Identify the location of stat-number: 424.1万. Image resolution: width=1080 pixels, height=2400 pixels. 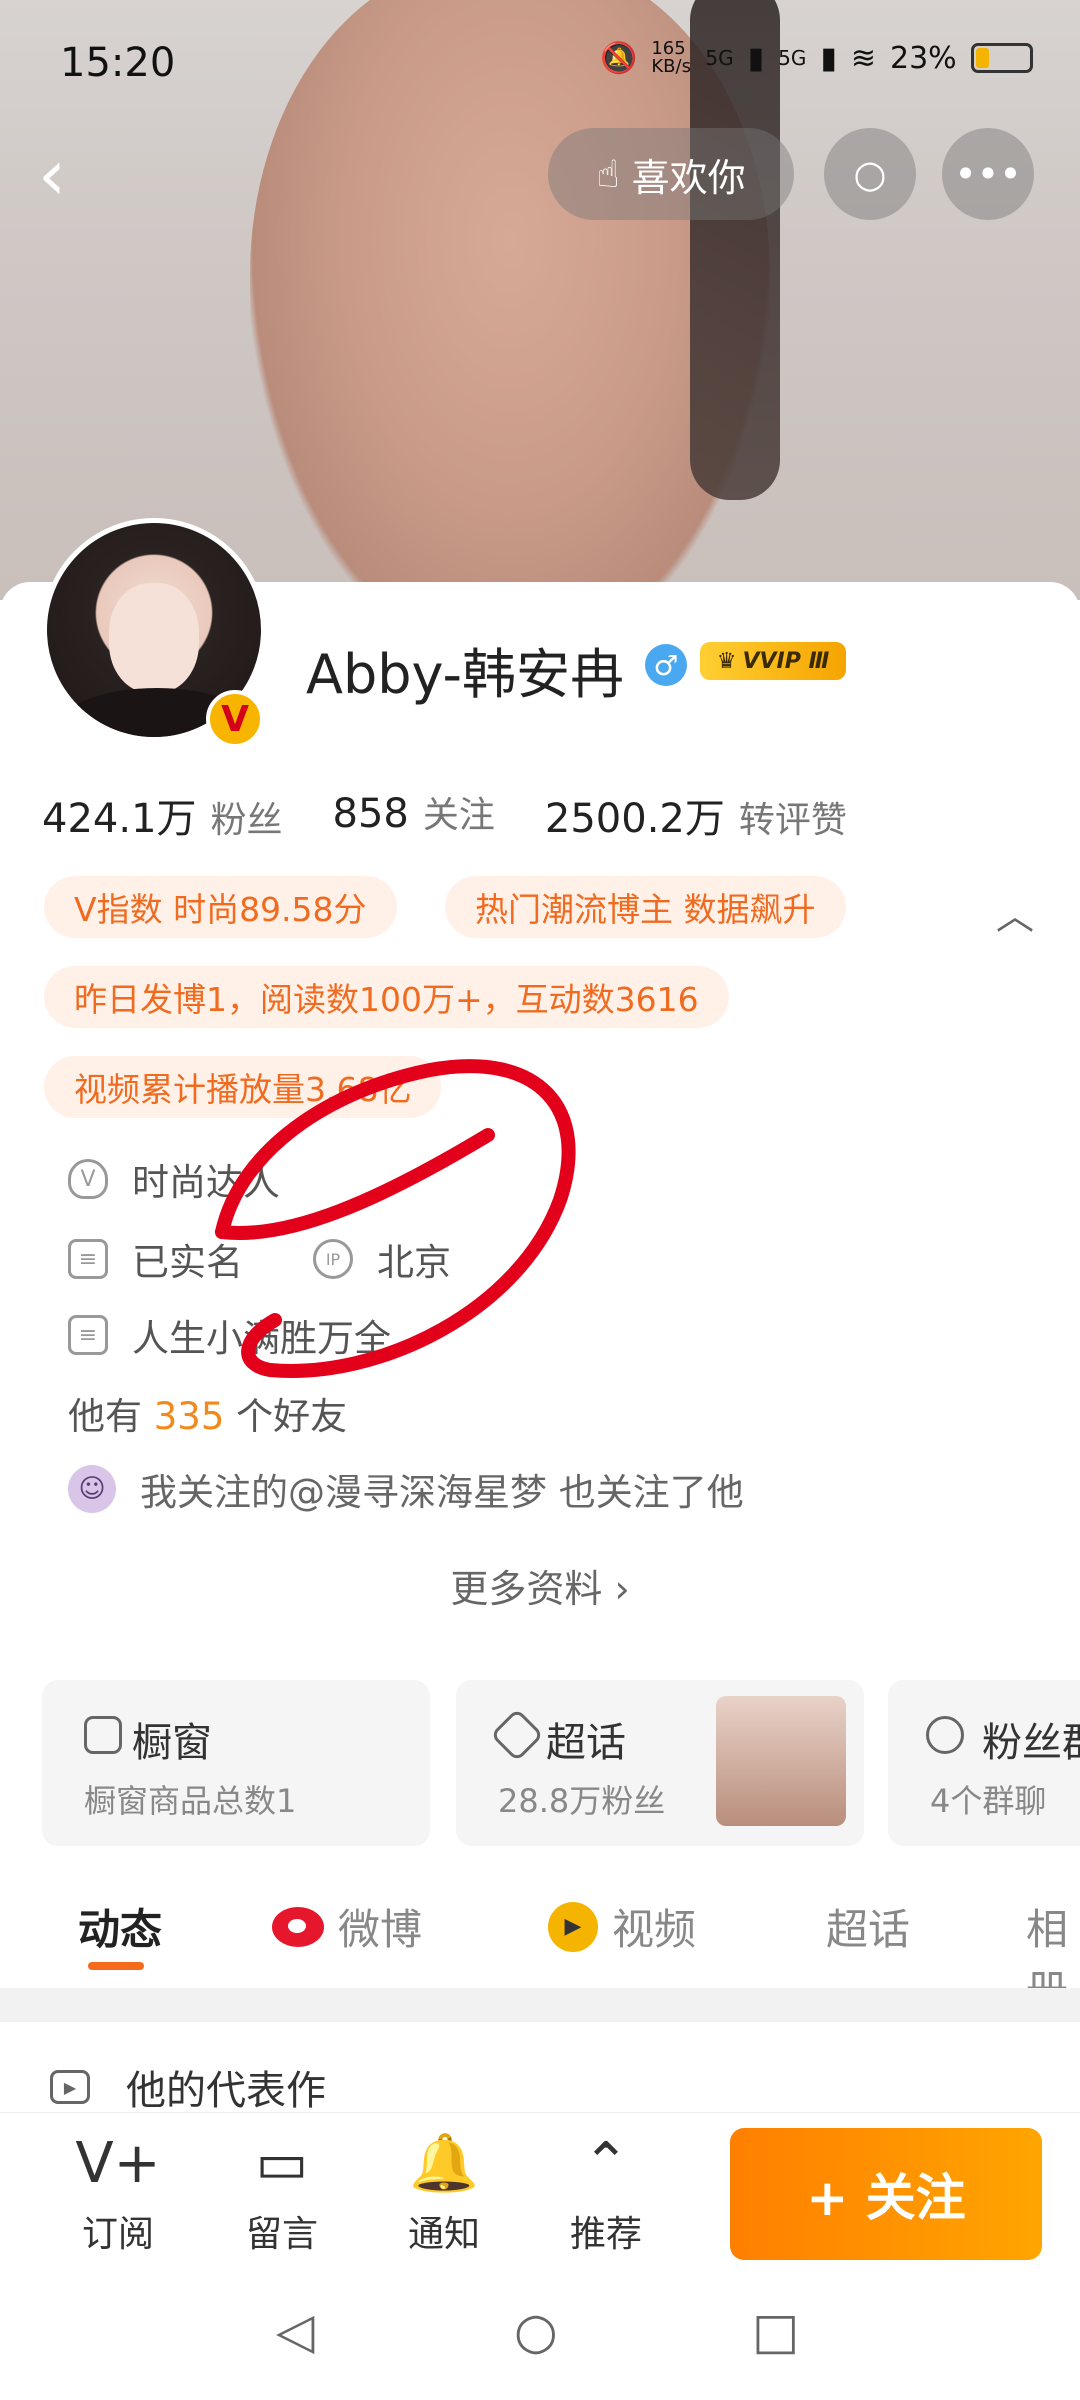
(119, 819).